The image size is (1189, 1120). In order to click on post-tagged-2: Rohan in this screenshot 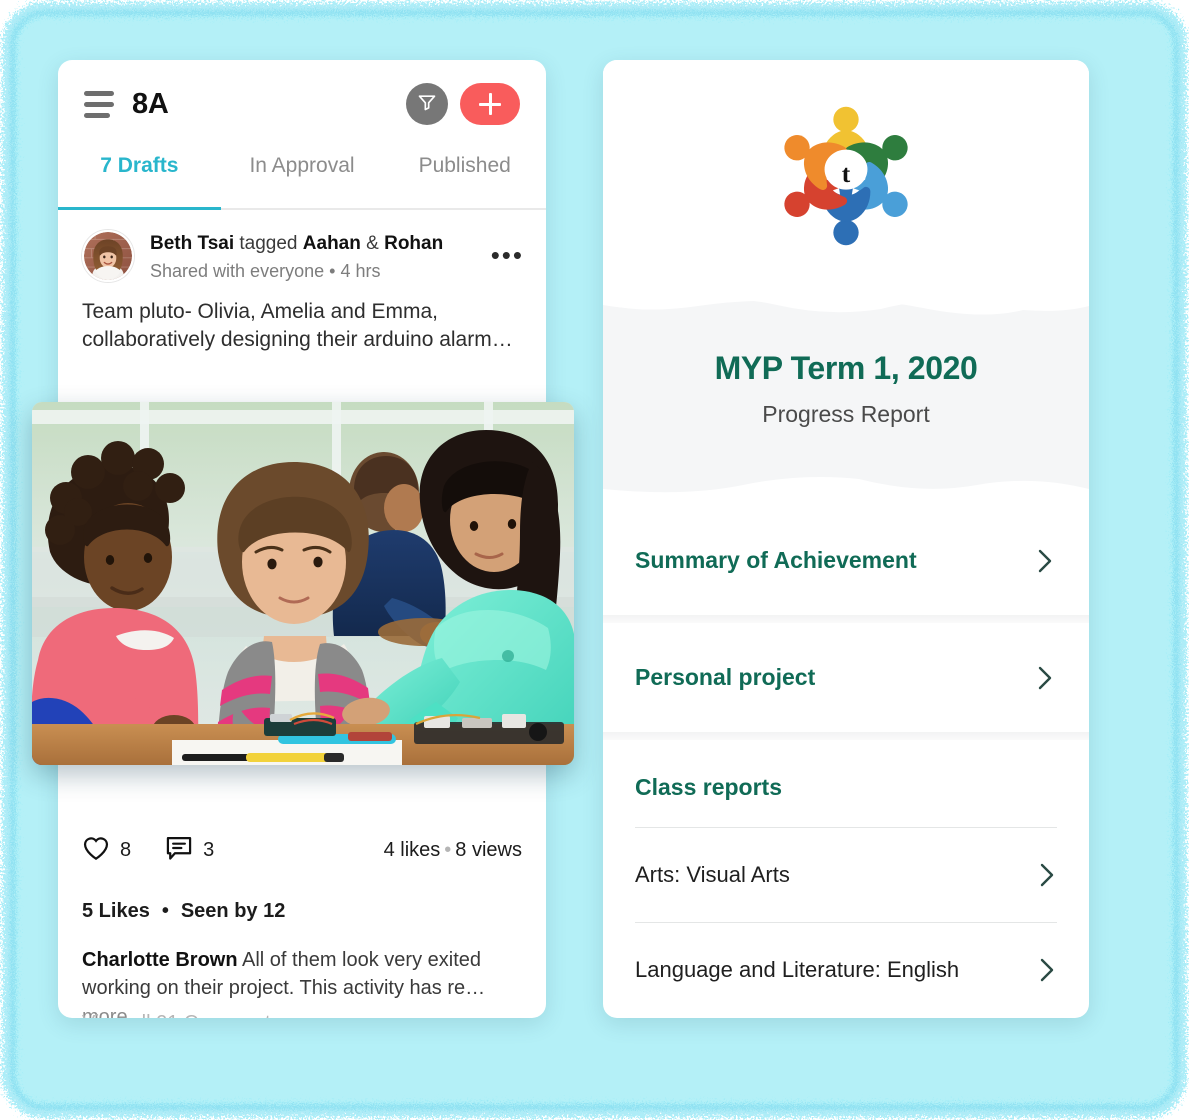, I will do `click(413, 243)`.